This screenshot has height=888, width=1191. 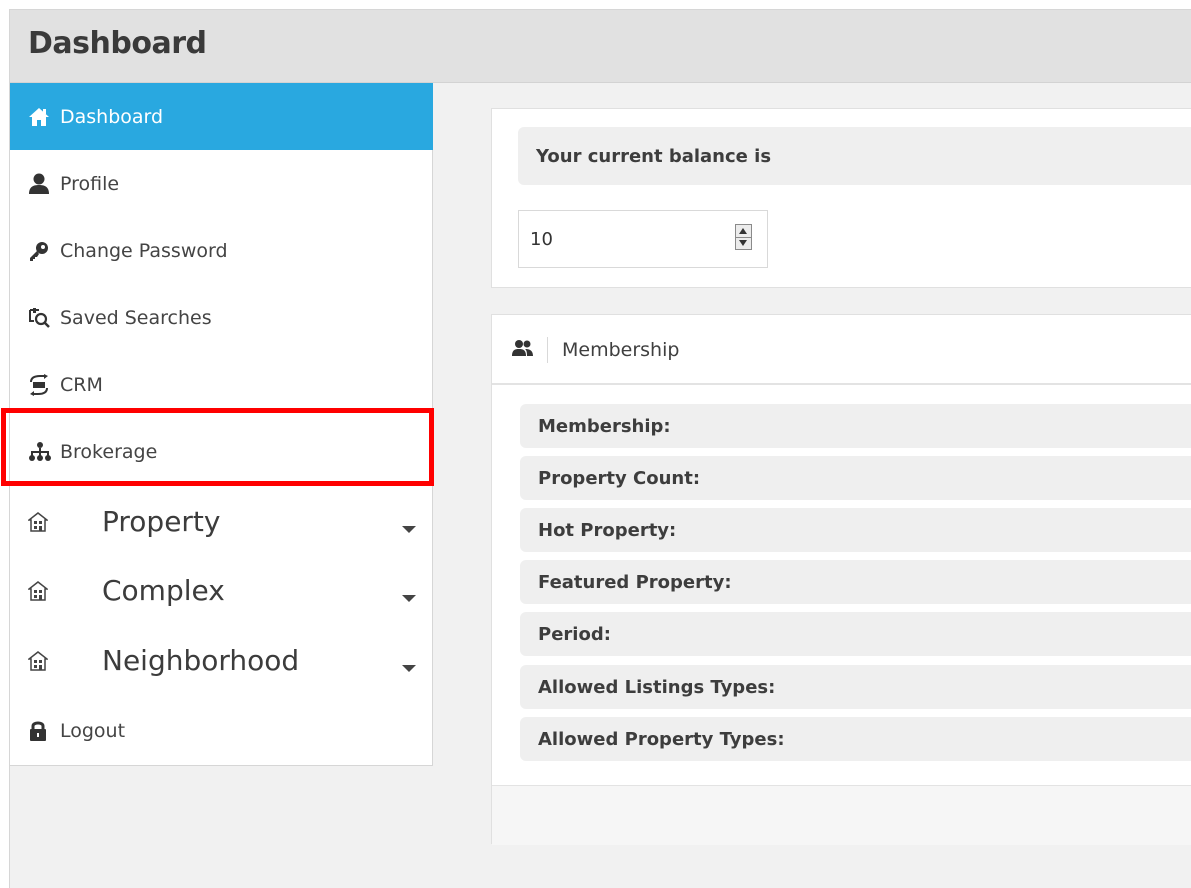 I want to click on crm-icon, so click(x=41, y=385).